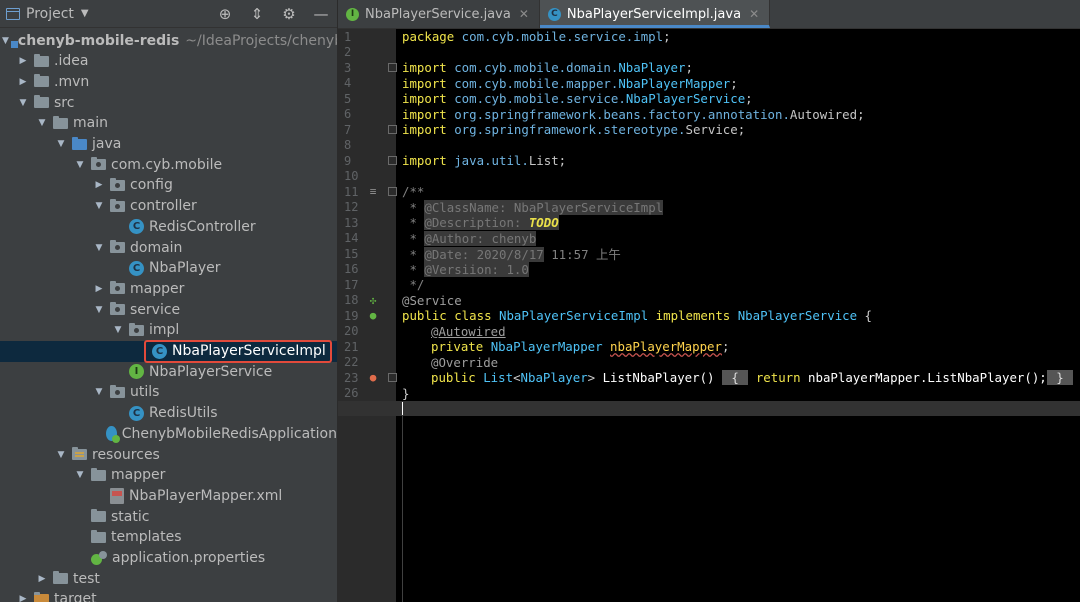 This screenshot has width=1080, height=602. Describe the element at coordinates (168, 185) in the screenshot. I see `tree-item-config: ▶ config` at that location.